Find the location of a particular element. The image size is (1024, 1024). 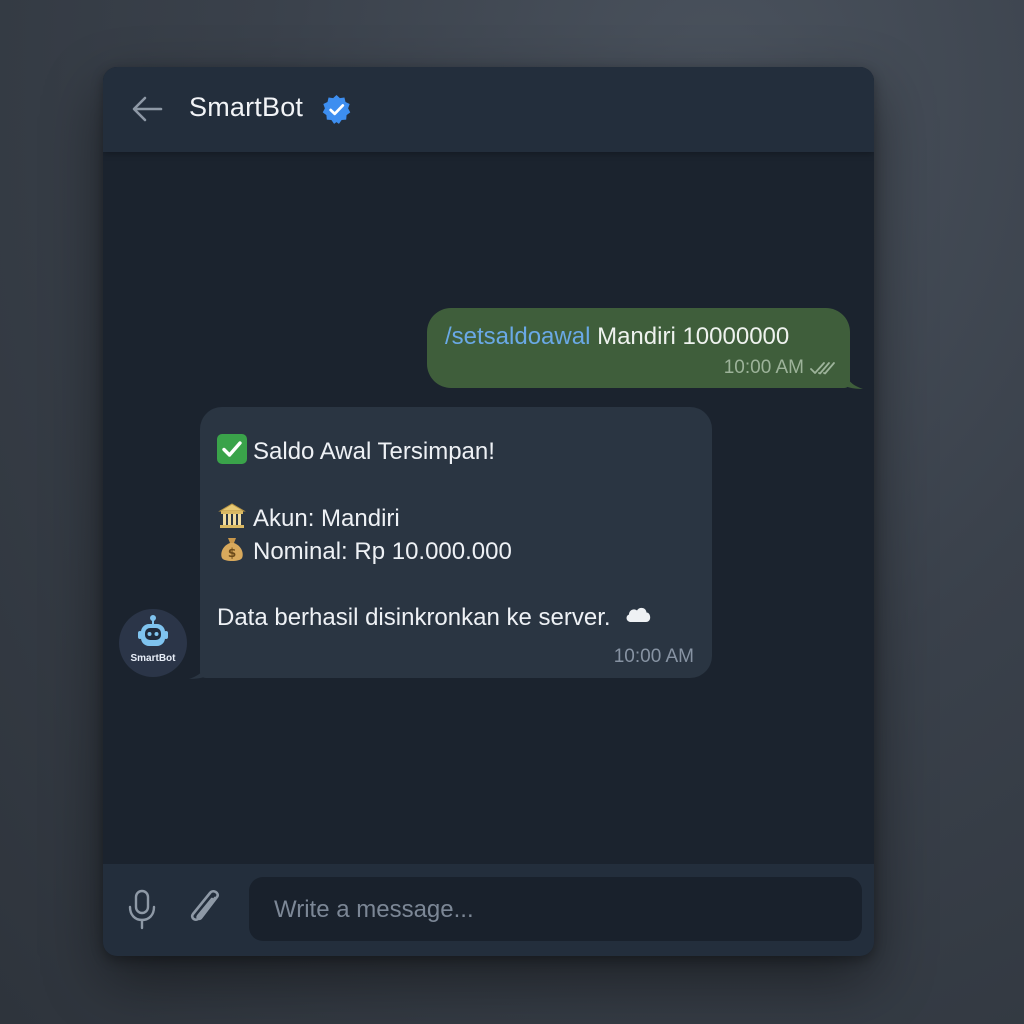

message-composer is located at coordinates (488, 910).